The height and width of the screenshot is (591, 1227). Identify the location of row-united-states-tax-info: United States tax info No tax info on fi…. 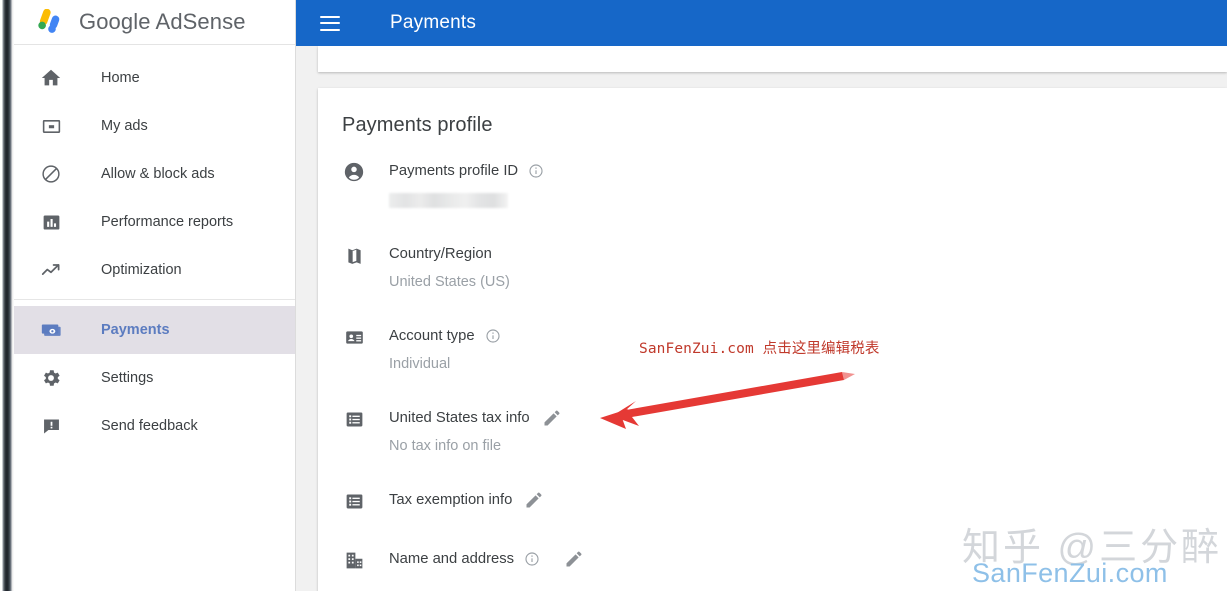
(784, 430).